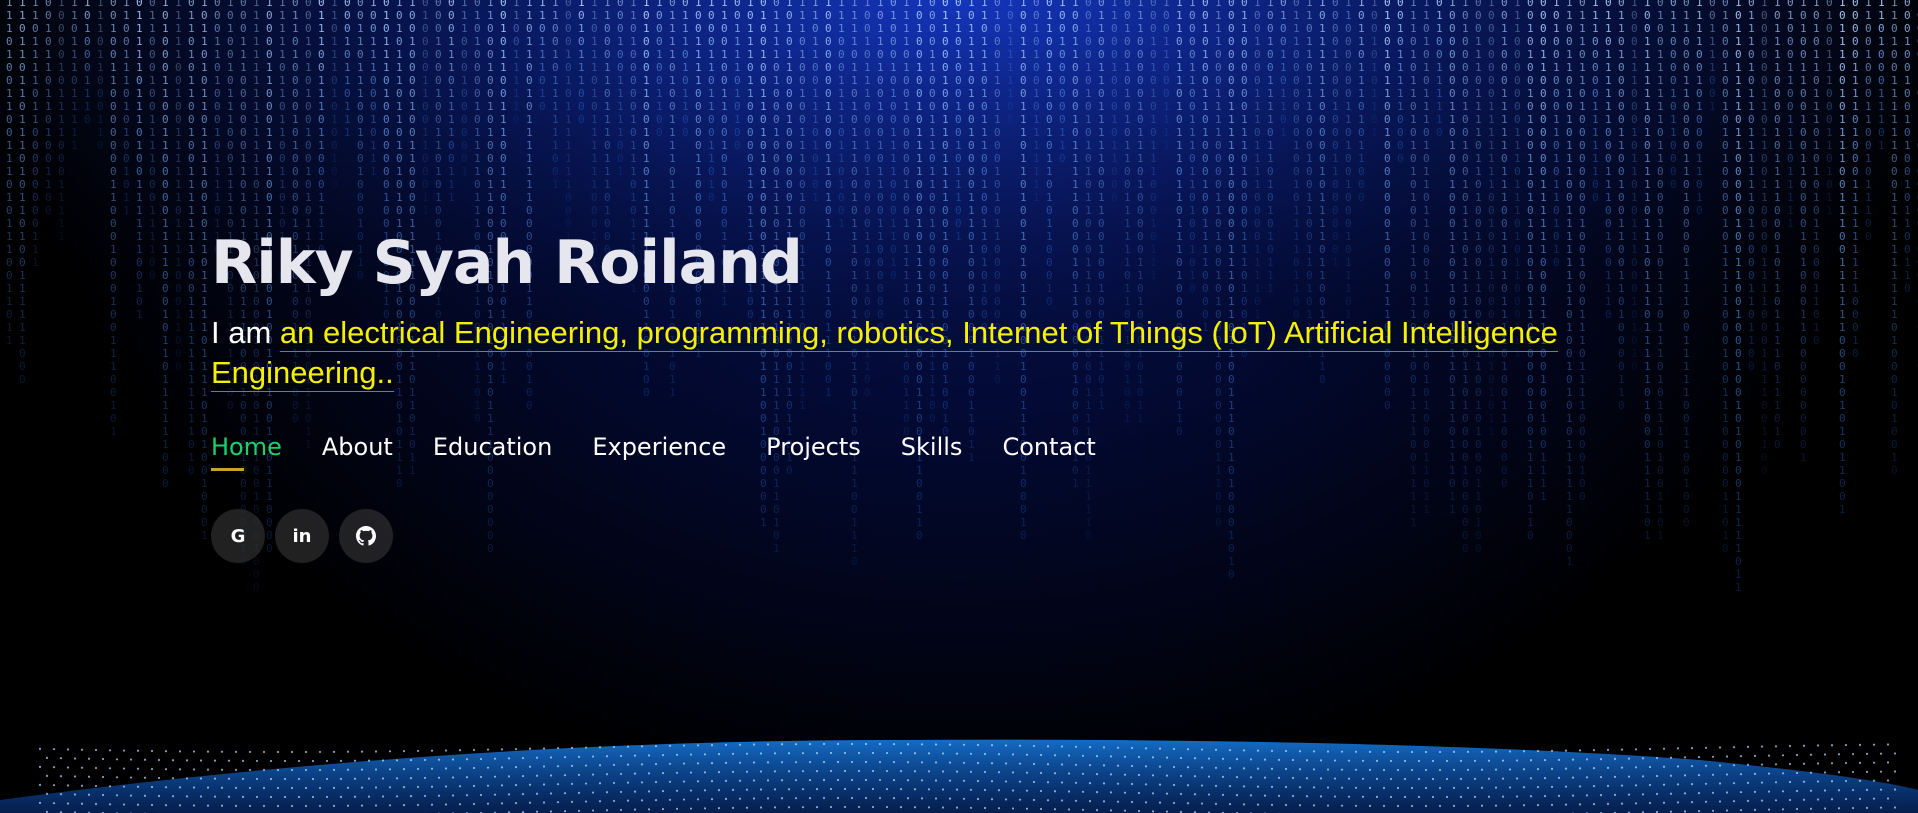  Describe the element at coordinates (1048, 452) in the screenshot. I see `nav-contact: Contact` at that location.